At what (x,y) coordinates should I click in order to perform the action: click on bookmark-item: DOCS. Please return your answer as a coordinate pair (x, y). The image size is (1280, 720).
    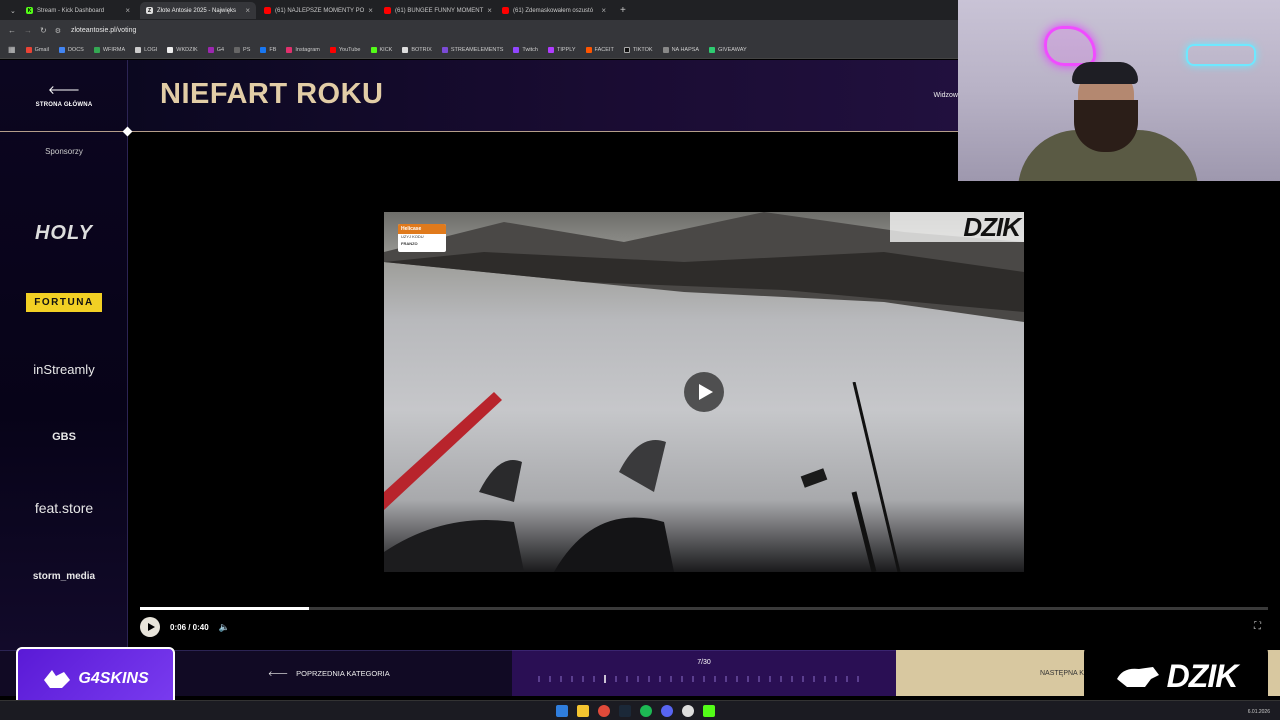
    Looking at the image, I should click on (71, 49).